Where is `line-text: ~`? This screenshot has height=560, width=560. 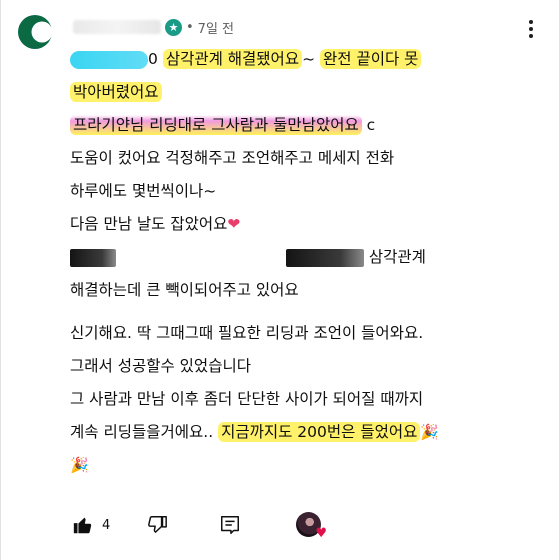 line-text: ~ is located at coordinates (311, 59).